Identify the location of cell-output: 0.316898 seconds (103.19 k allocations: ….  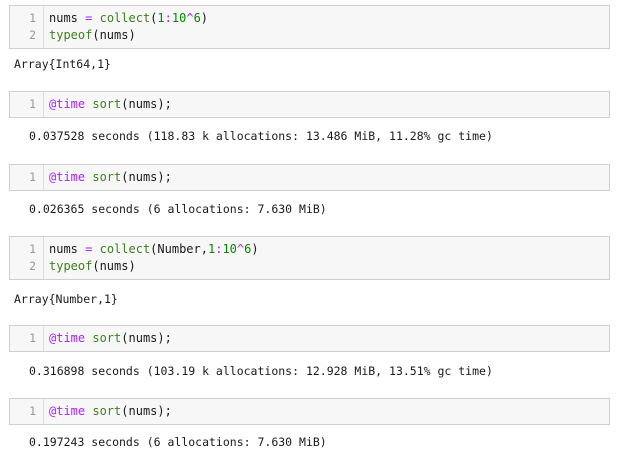
(261, 371).